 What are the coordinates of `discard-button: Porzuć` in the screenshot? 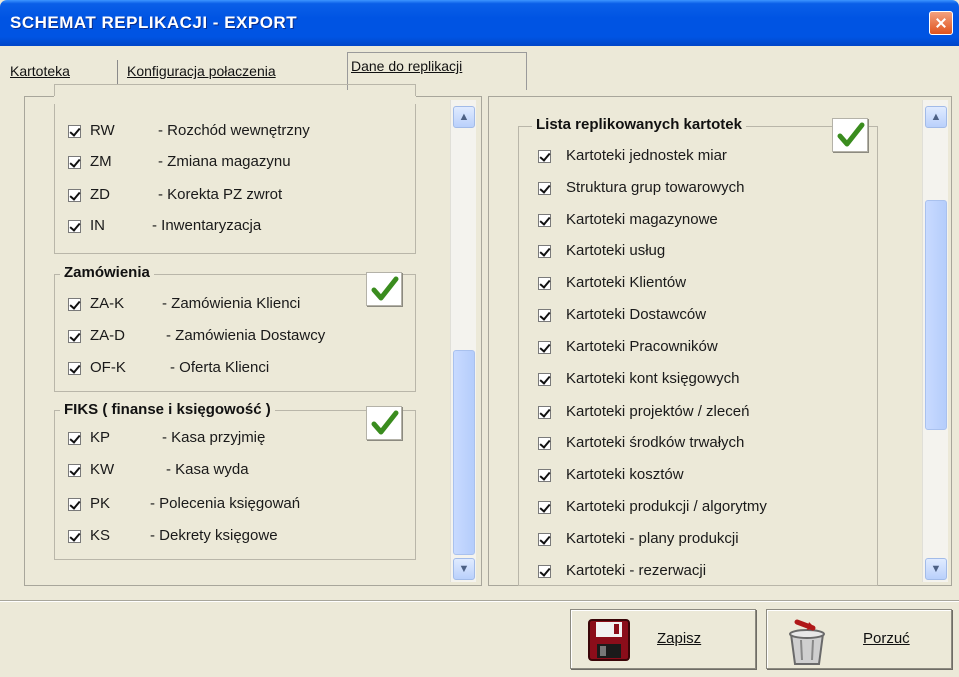 It's located at (859, 639).